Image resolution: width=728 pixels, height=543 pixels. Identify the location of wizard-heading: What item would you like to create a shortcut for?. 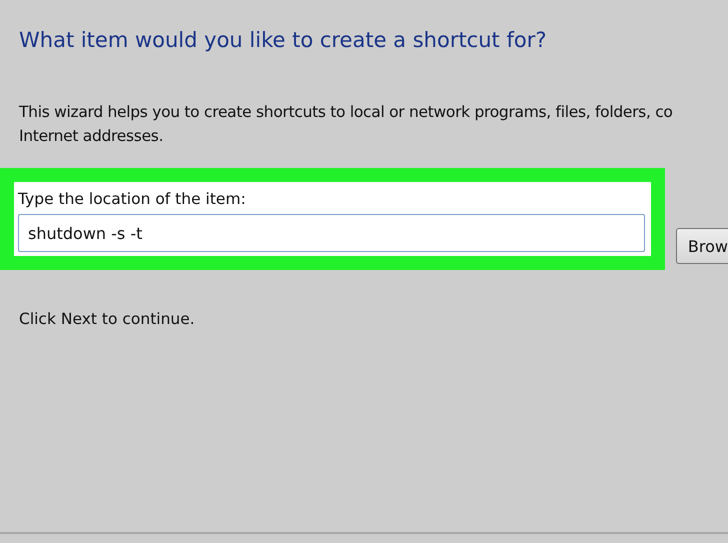
(283, 40).